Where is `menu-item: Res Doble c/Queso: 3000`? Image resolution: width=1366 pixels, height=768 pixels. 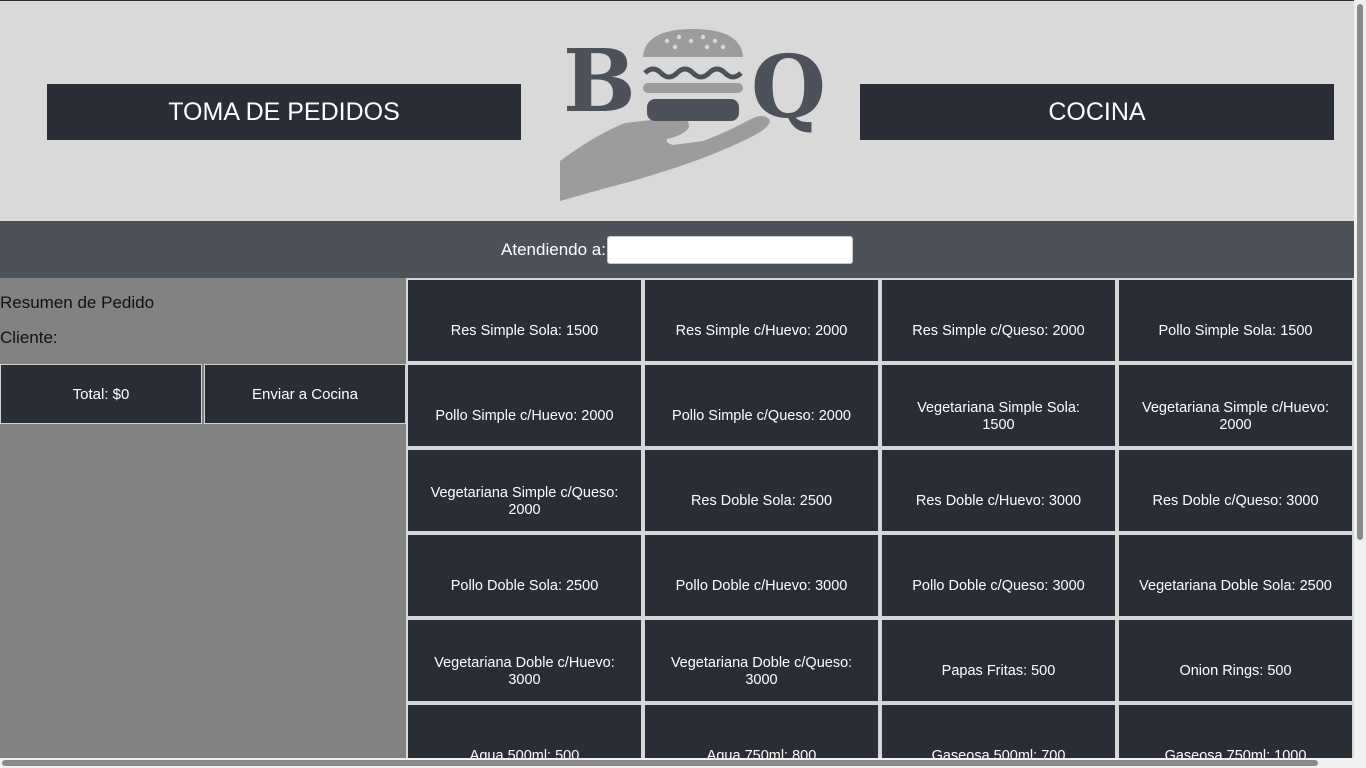 menu-item: Res Doble c/Queso: 3000 is located at coordinates (1235, 490).